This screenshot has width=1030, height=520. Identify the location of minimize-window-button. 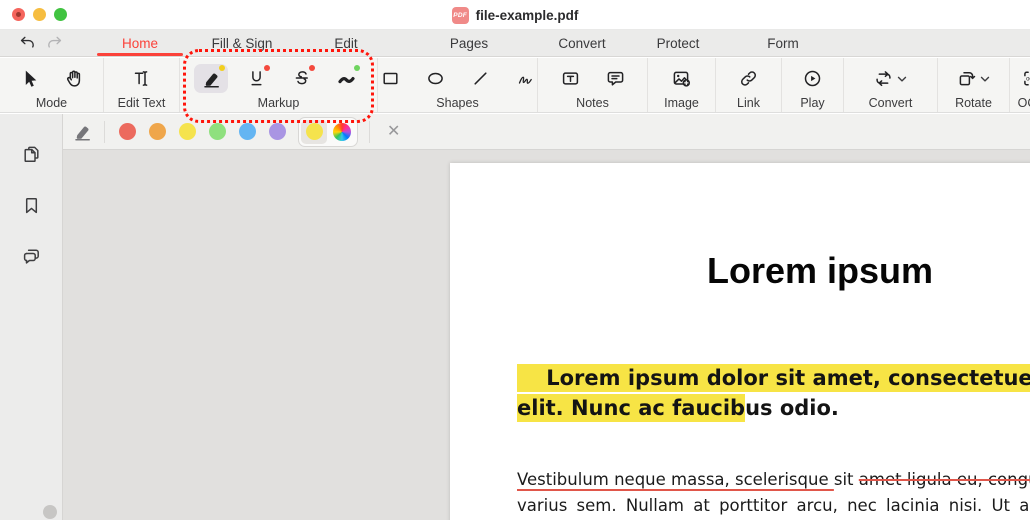
(39, 14).